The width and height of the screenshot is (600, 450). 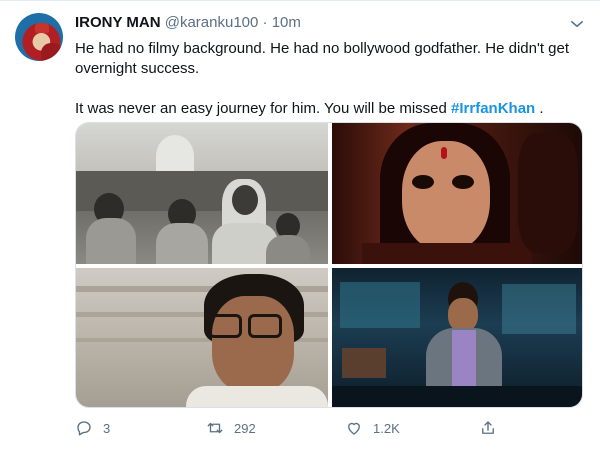 I want to click on share-button, so click(x=493, y=428).